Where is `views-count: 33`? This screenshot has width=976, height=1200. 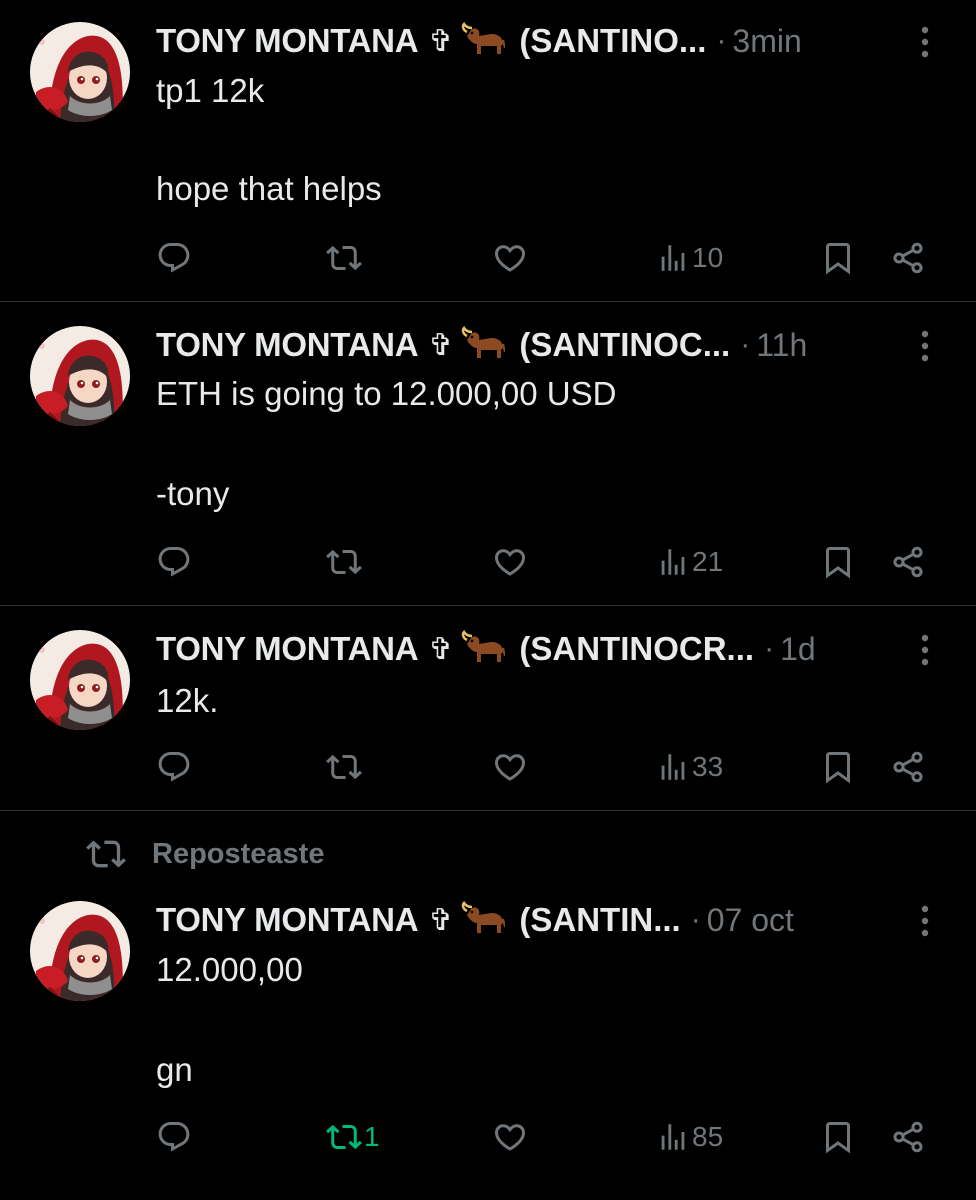
views-count: 33 is located at coordinates (708, 766).